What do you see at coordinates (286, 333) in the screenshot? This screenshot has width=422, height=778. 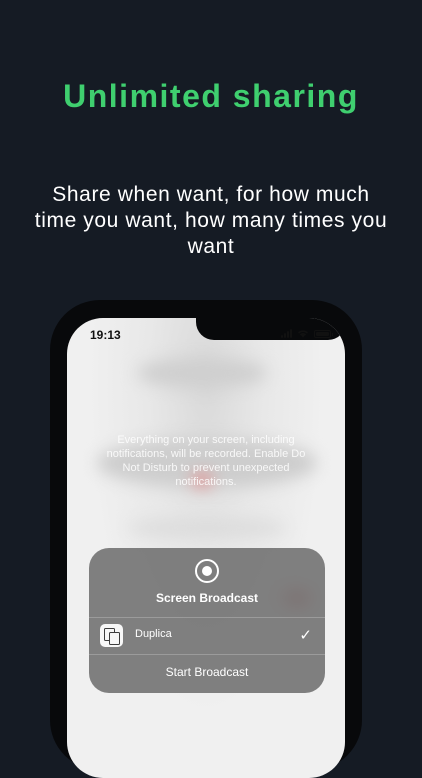 I see `cellular-signal-icon` at bounding box center [286, 333].